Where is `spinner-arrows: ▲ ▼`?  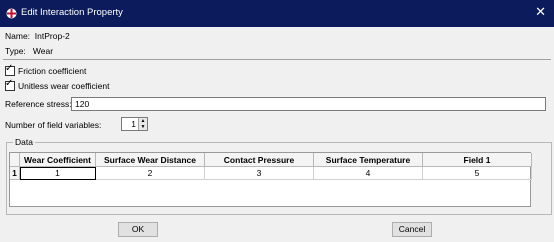 spinner-arrows: ▲ ▼ is located at coordinates (142, 124).